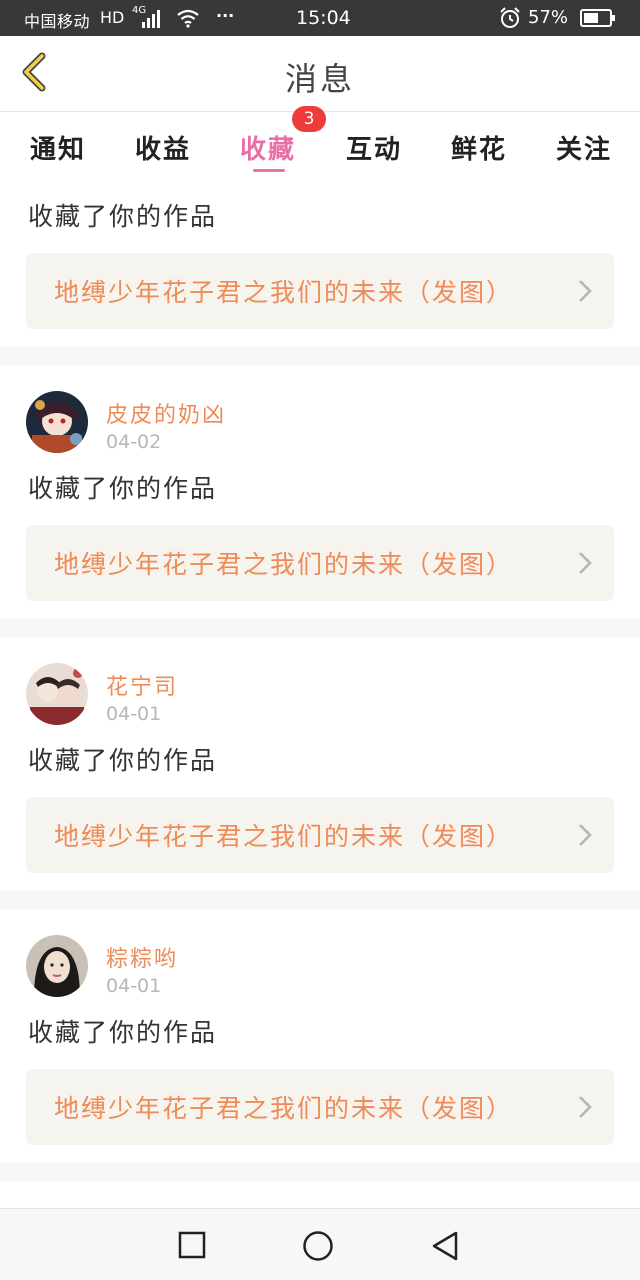 The image size is (640, 1280). I want to click on recent-apps-square-icon, so click(192, 1245).